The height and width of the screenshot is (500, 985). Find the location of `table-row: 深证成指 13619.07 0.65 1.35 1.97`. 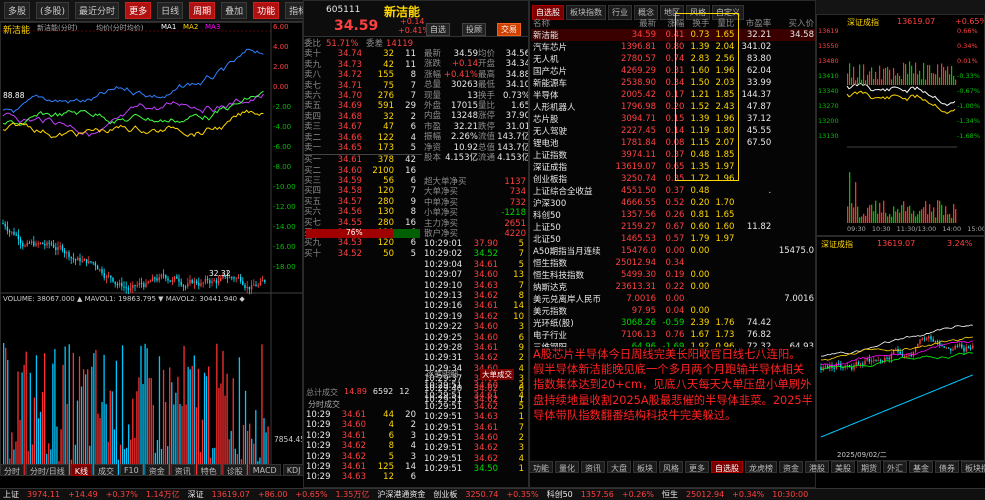

table-row: 深证成指 13619.07 0.65 1.35 1.97 is located at coordinates (673, 167).